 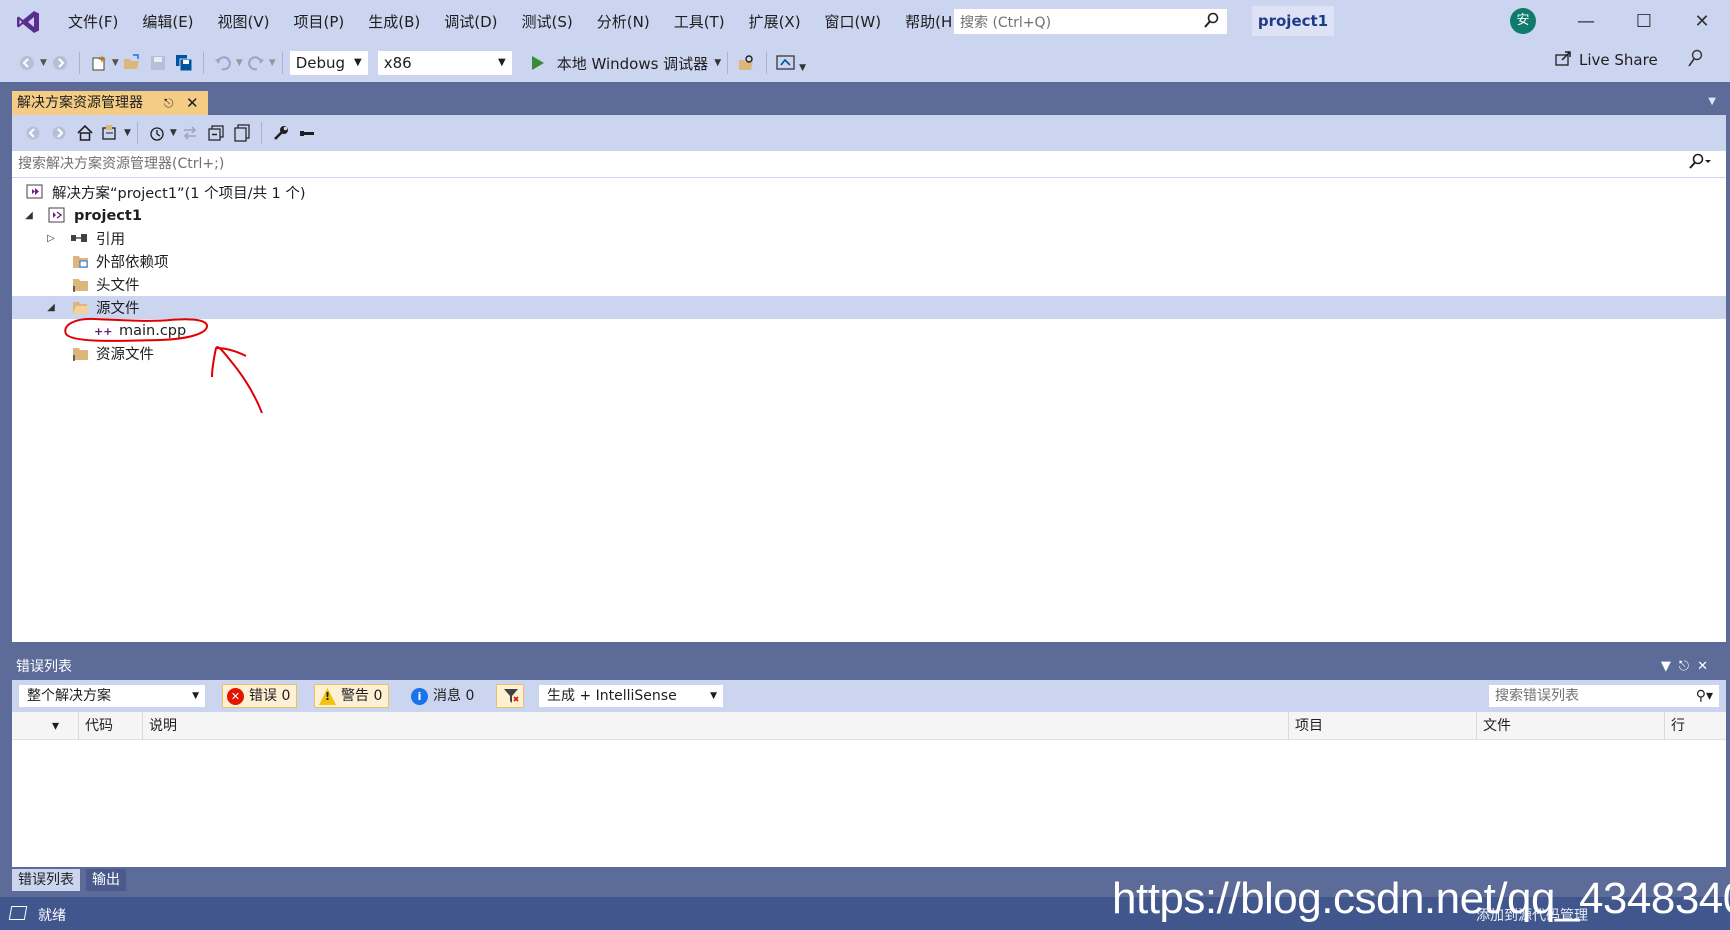 I want to click on redo-icon, so click(x=256, y=63).